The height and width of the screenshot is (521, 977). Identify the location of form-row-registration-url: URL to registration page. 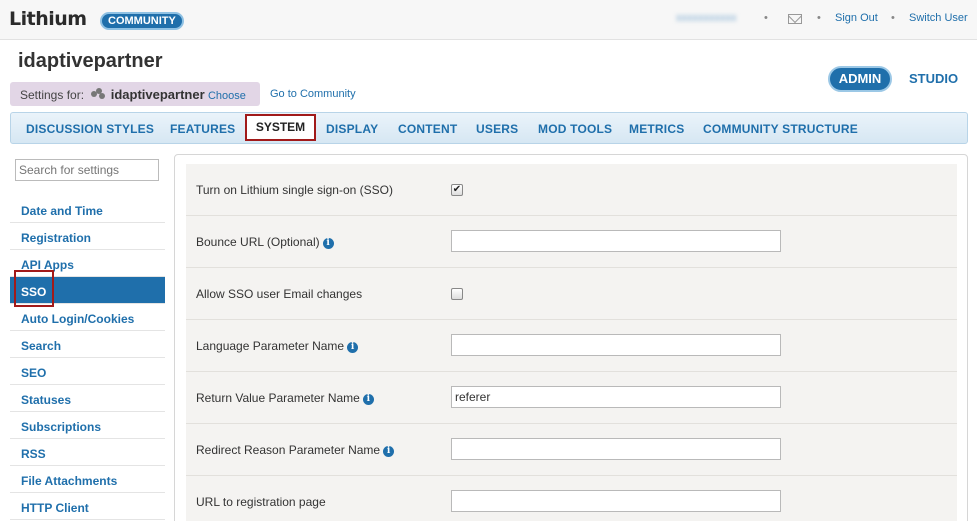
(571, 498).